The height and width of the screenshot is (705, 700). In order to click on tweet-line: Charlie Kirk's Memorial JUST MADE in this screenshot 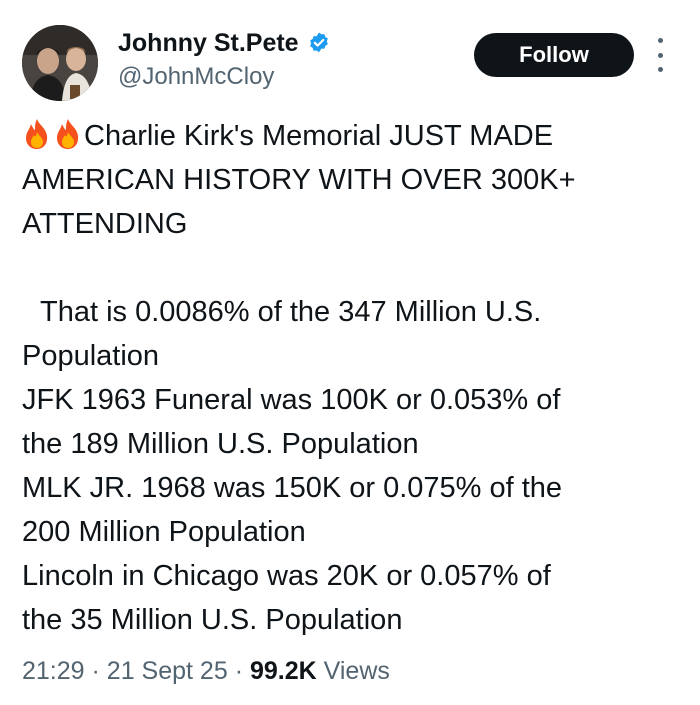, I will do `click(352, 136)`.